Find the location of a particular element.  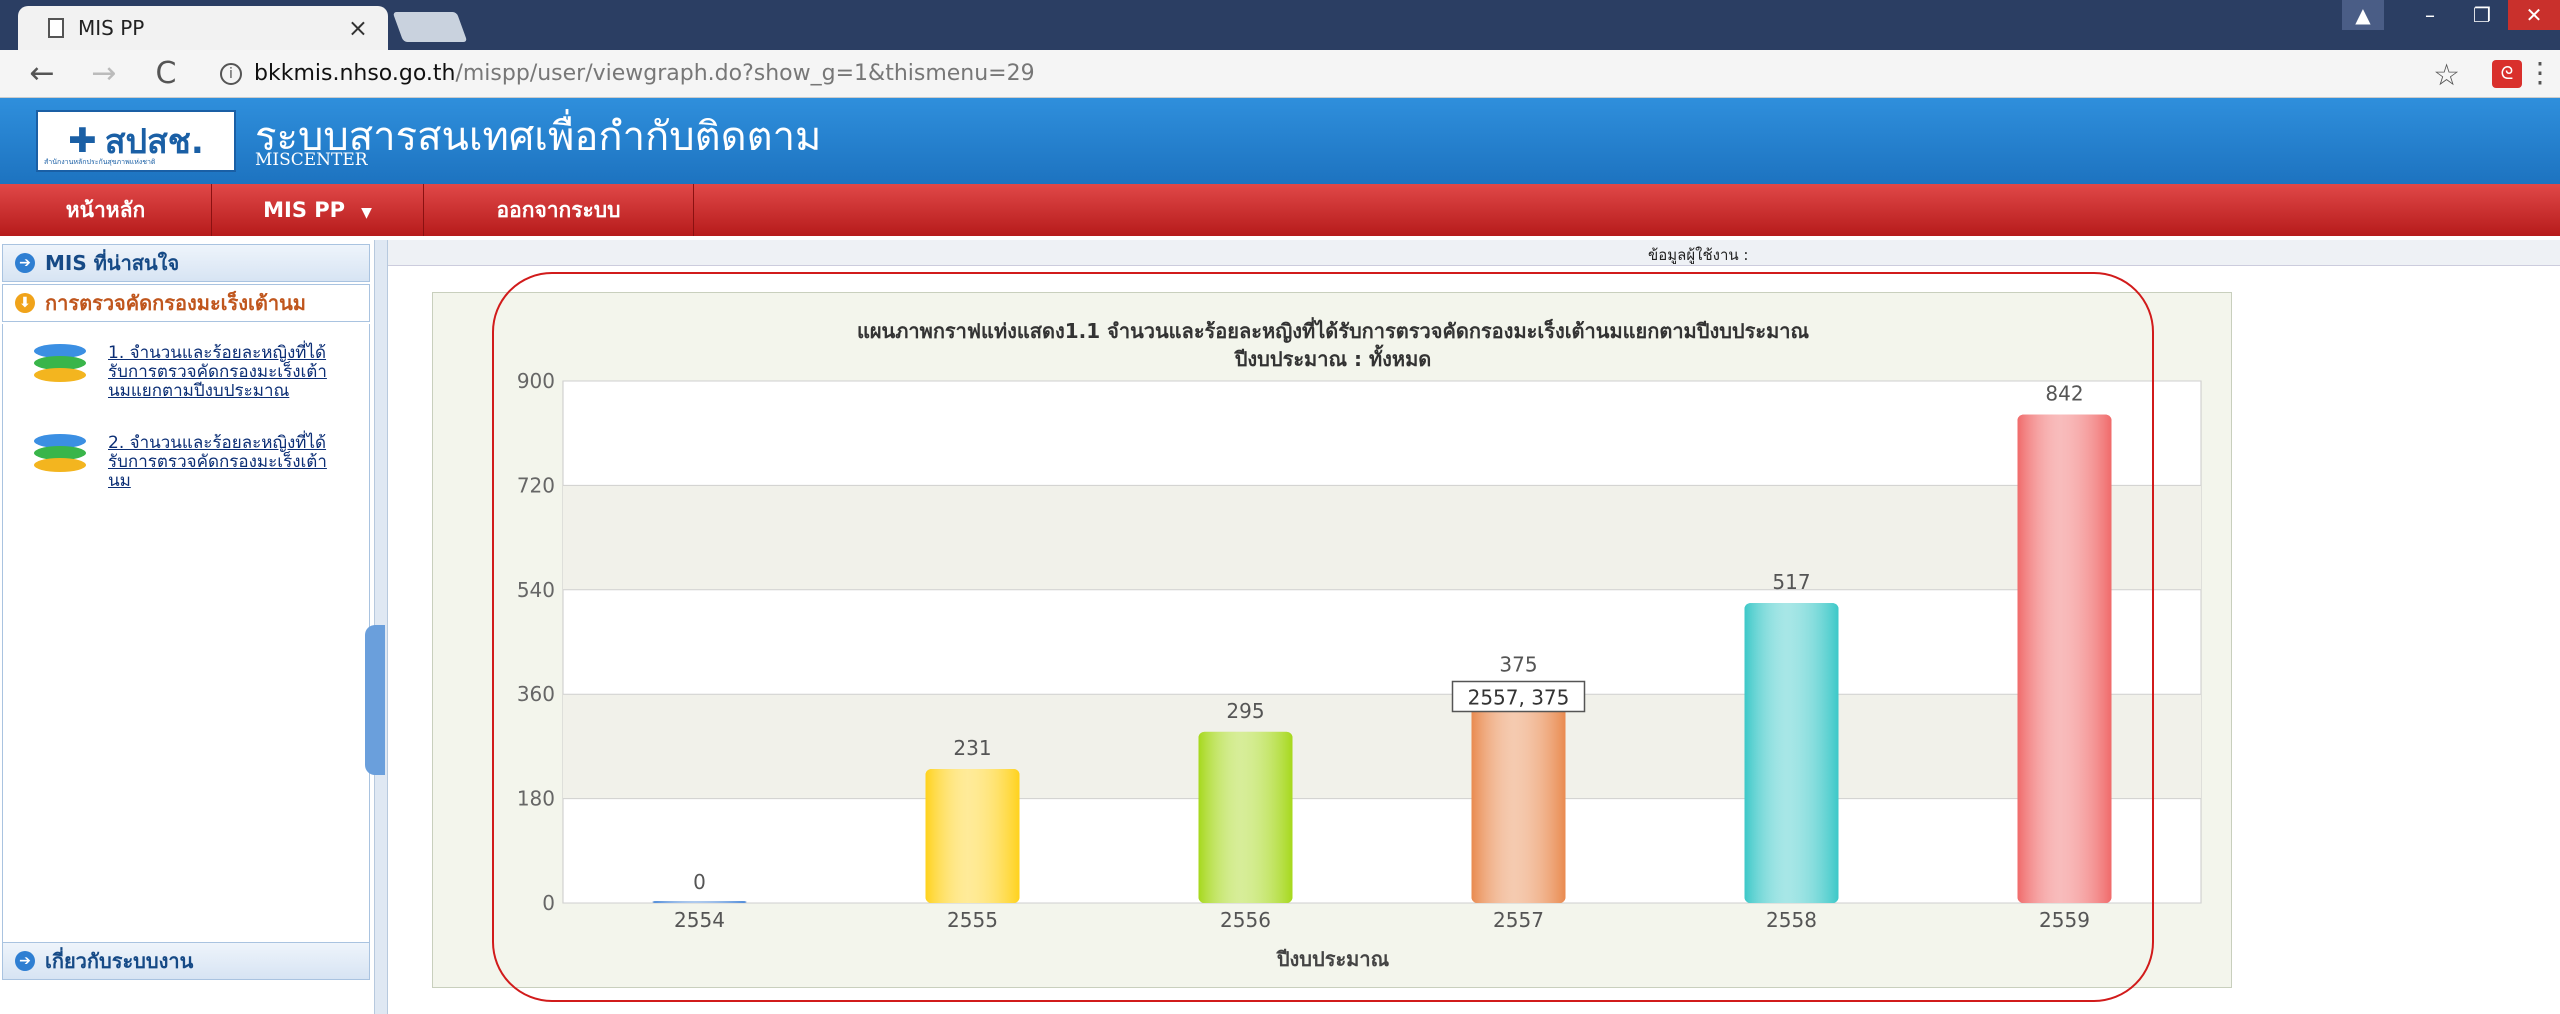

nhso-logo: ✚ สปสช. สำนักงานหลักประกันสุขภาพแห่งชาติ is located at coordinates (136, 141).